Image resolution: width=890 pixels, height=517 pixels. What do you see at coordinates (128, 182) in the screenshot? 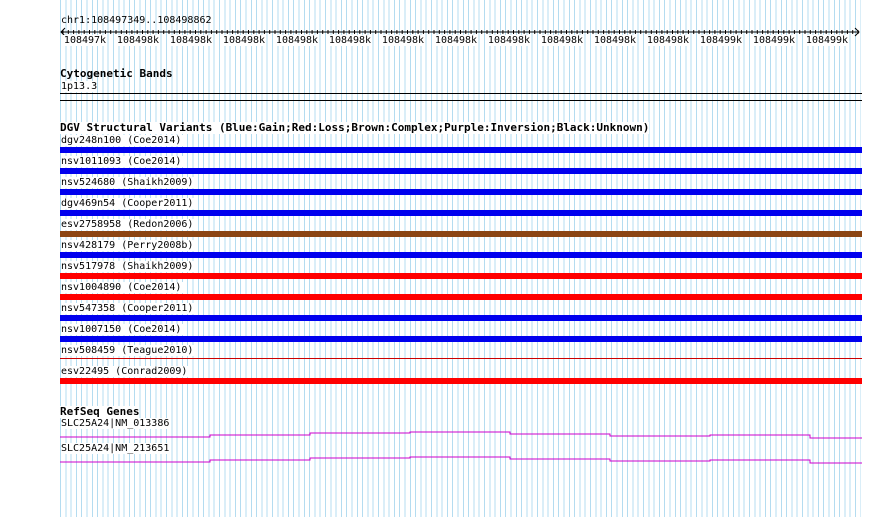
I see `dgv-variant-label: nsv524680 (Shaikh2009)` at bounding box center [128, 182].